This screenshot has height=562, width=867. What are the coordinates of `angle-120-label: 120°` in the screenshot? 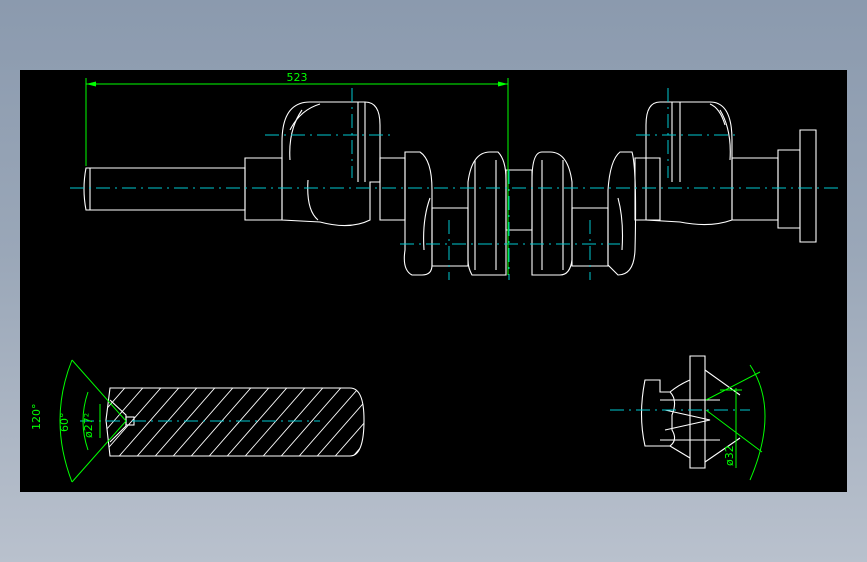 It's located at (36, 417).